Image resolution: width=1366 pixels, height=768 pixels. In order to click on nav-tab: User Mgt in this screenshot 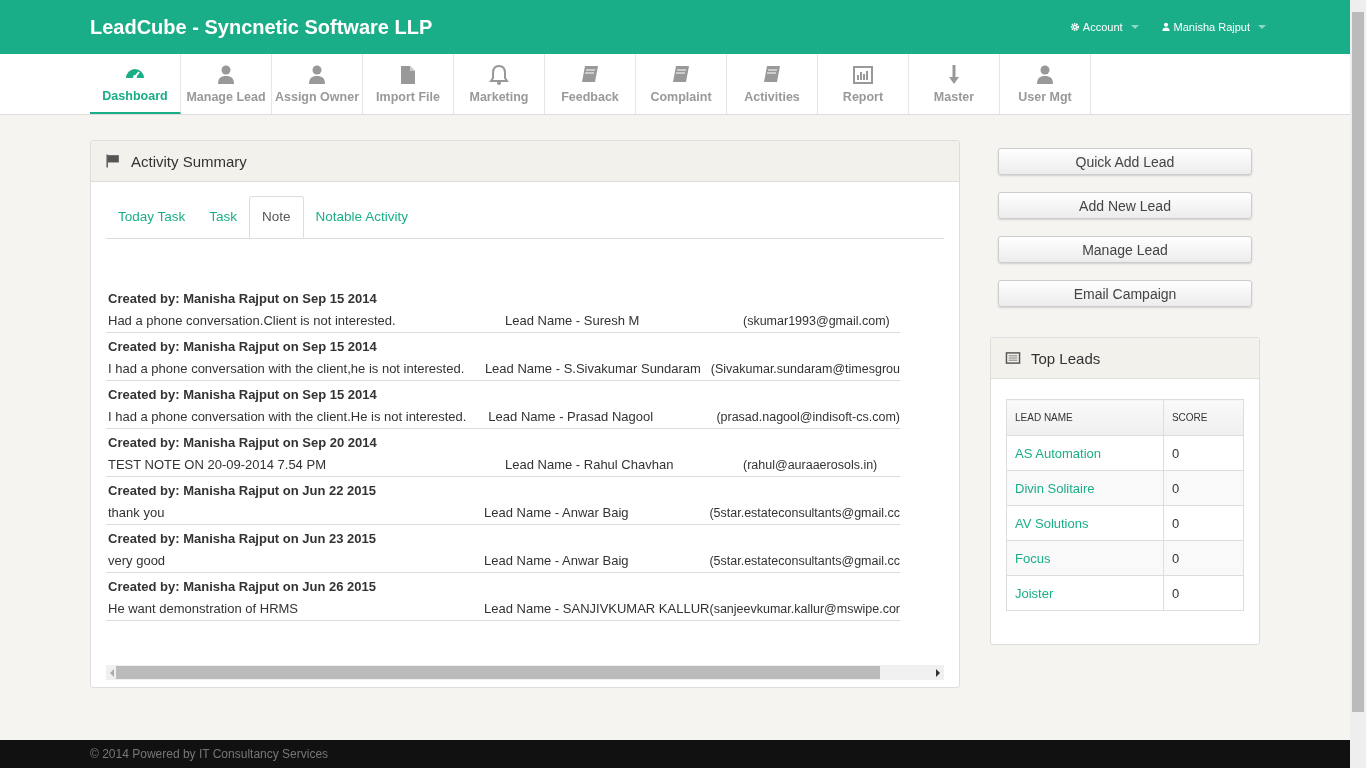, I will do `click(1045, 84)`.